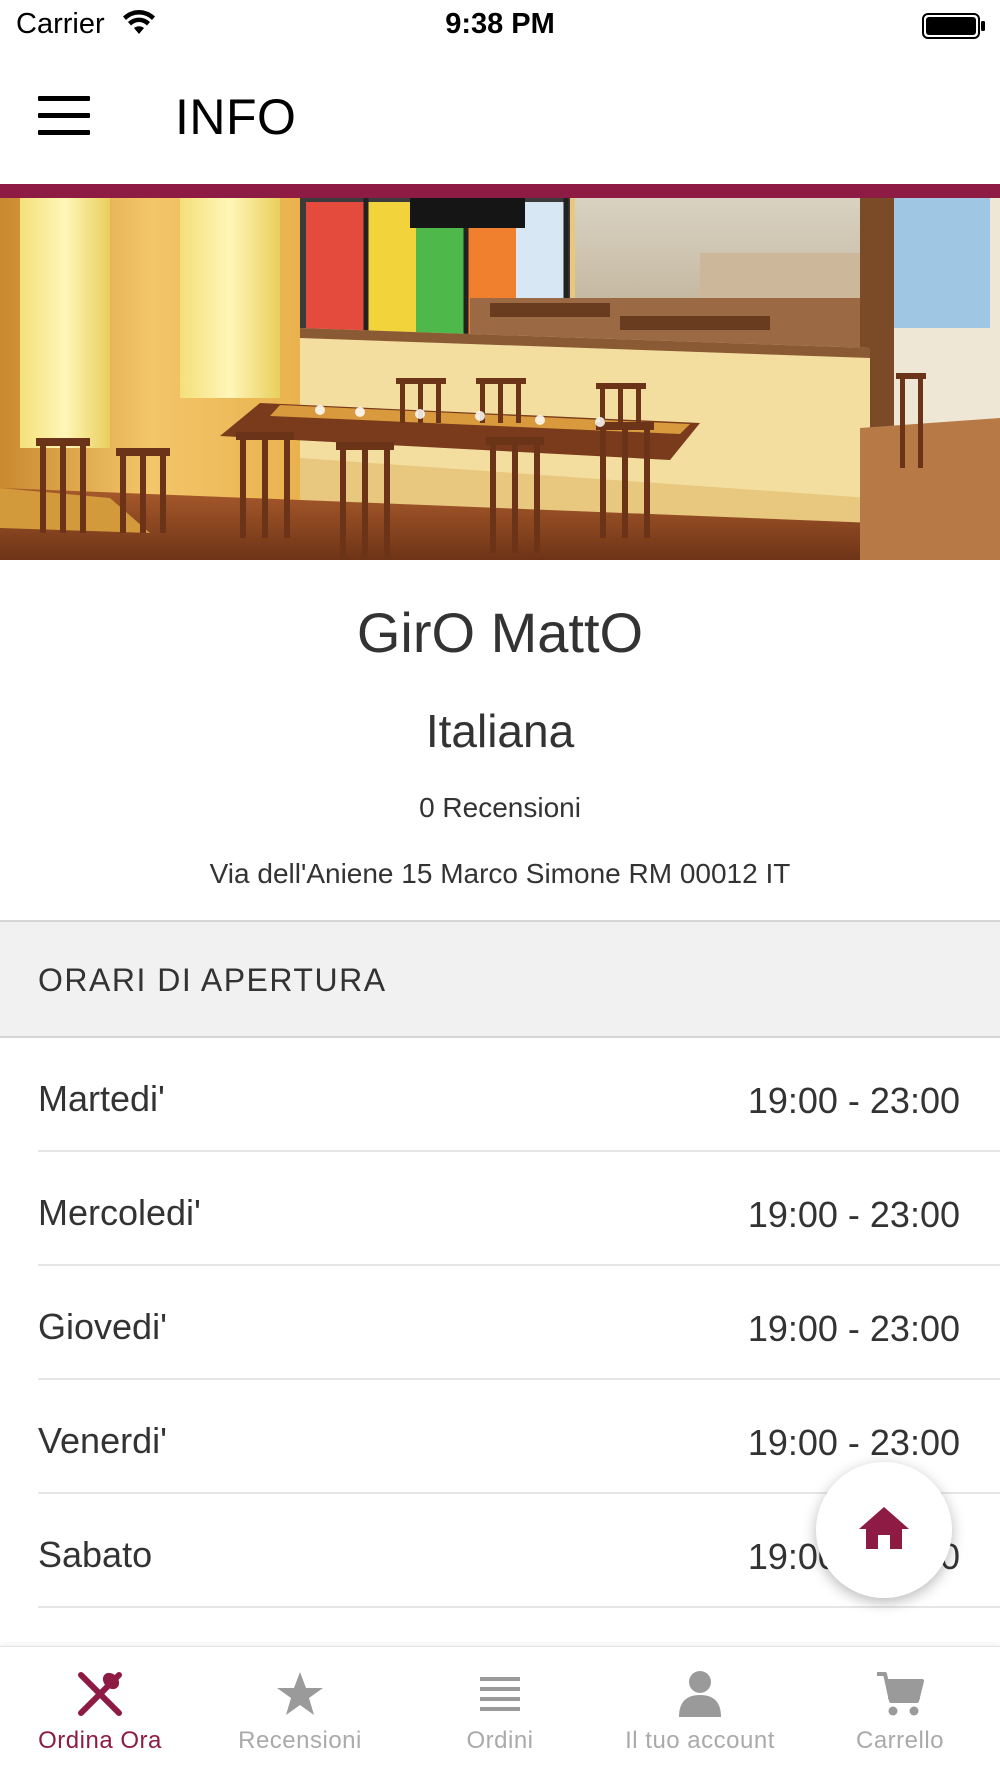  What do you see at coordinates (500, 632) in the screenshot?
I see `restaurant-name: GirO MattO` at bounding box center [500, 632].